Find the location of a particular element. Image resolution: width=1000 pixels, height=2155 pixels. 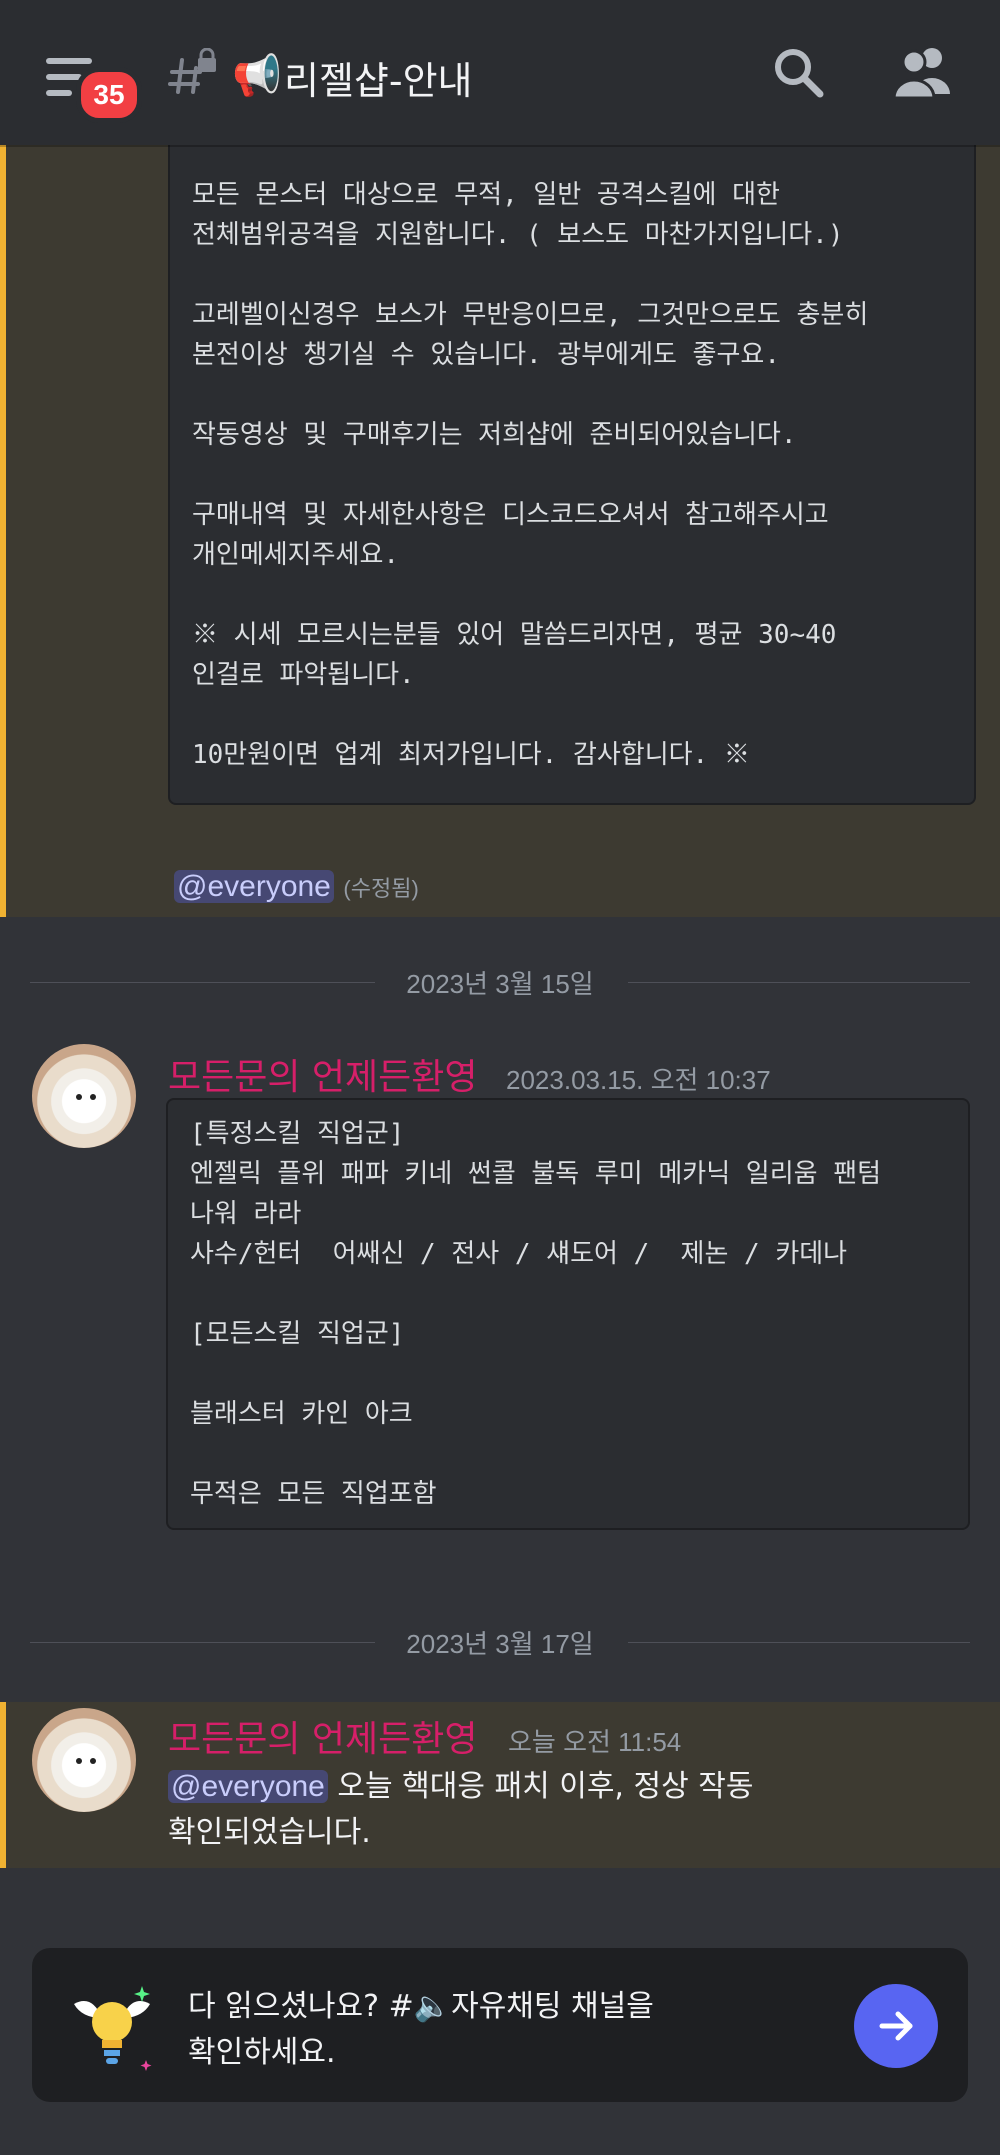

go-to-channel-button is located at coordinates (896, 2026).